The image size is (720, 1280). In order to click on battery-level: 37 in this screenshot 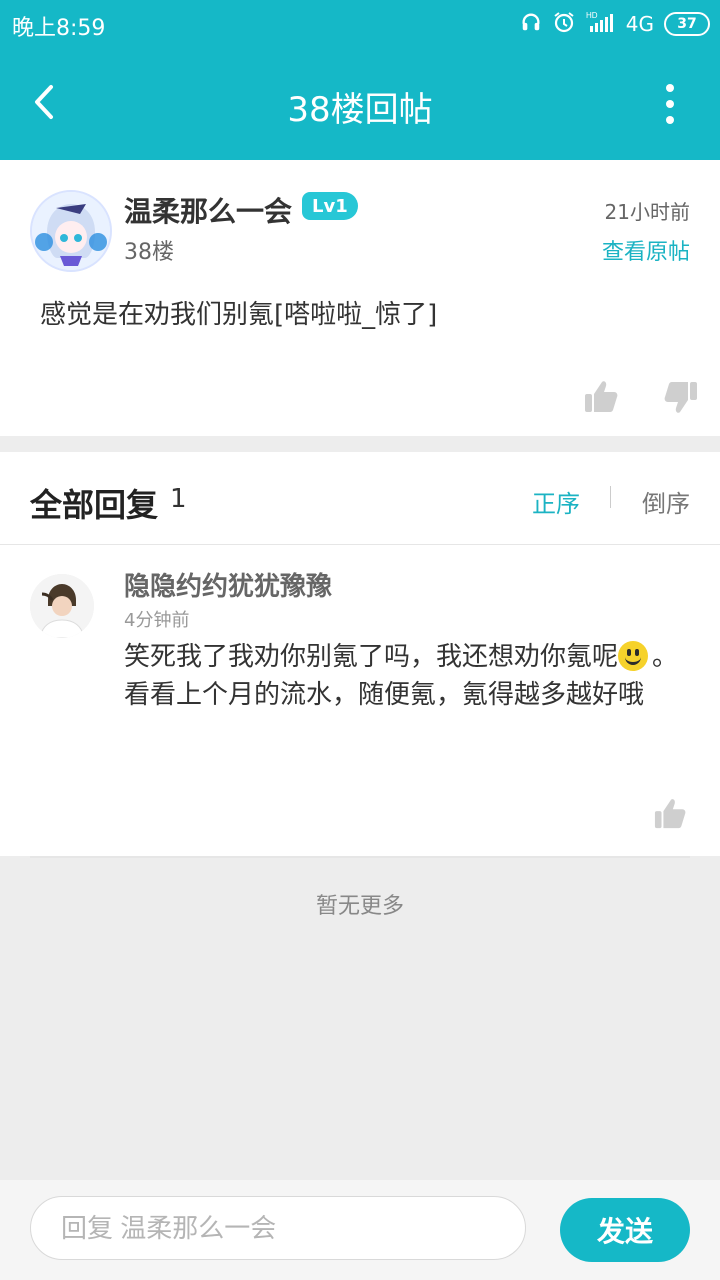, I will do `click(687, 24)`.